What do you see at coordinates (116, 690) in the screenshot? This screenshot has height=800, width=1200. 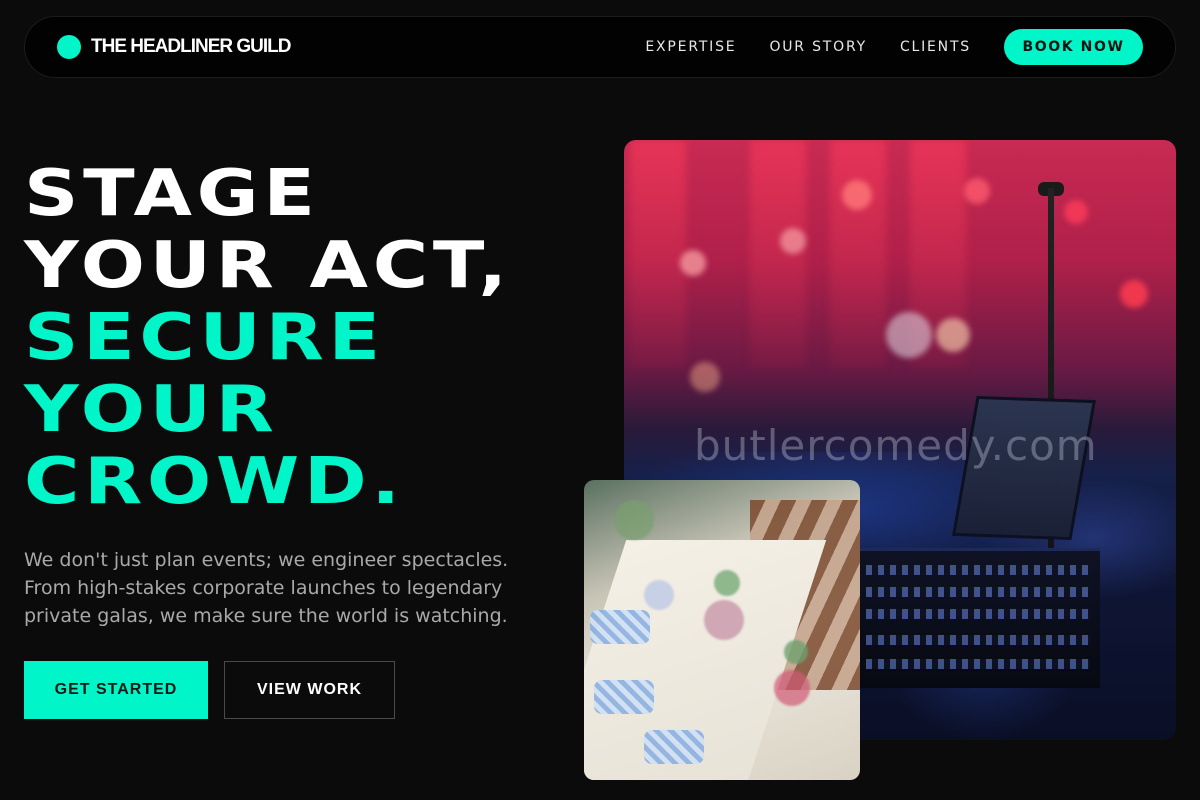 I see `get-started-button: GET STARTED` at bounding box center [116, 690].